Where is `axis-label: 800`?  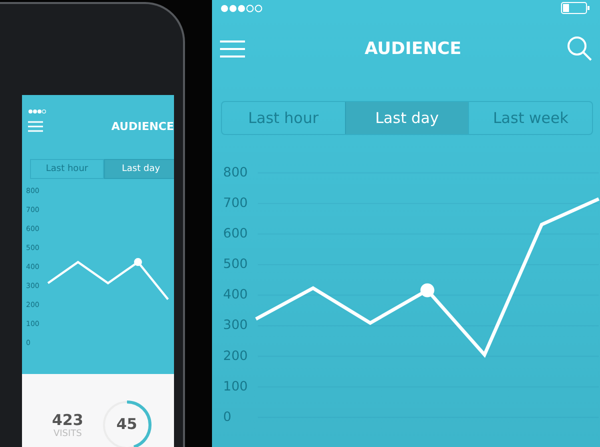
axis-label: 800 is located at coordinates (235, 172).